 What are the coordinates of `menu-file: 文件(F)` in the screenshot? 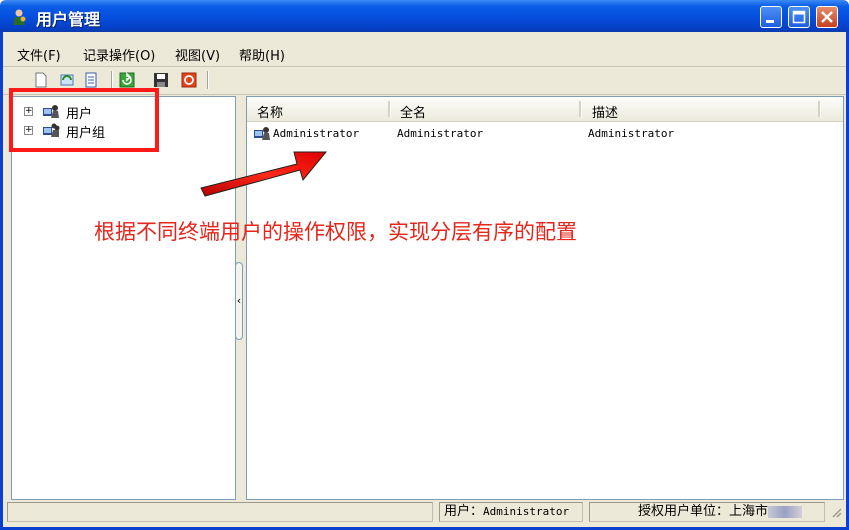 It's located at (39, 54).